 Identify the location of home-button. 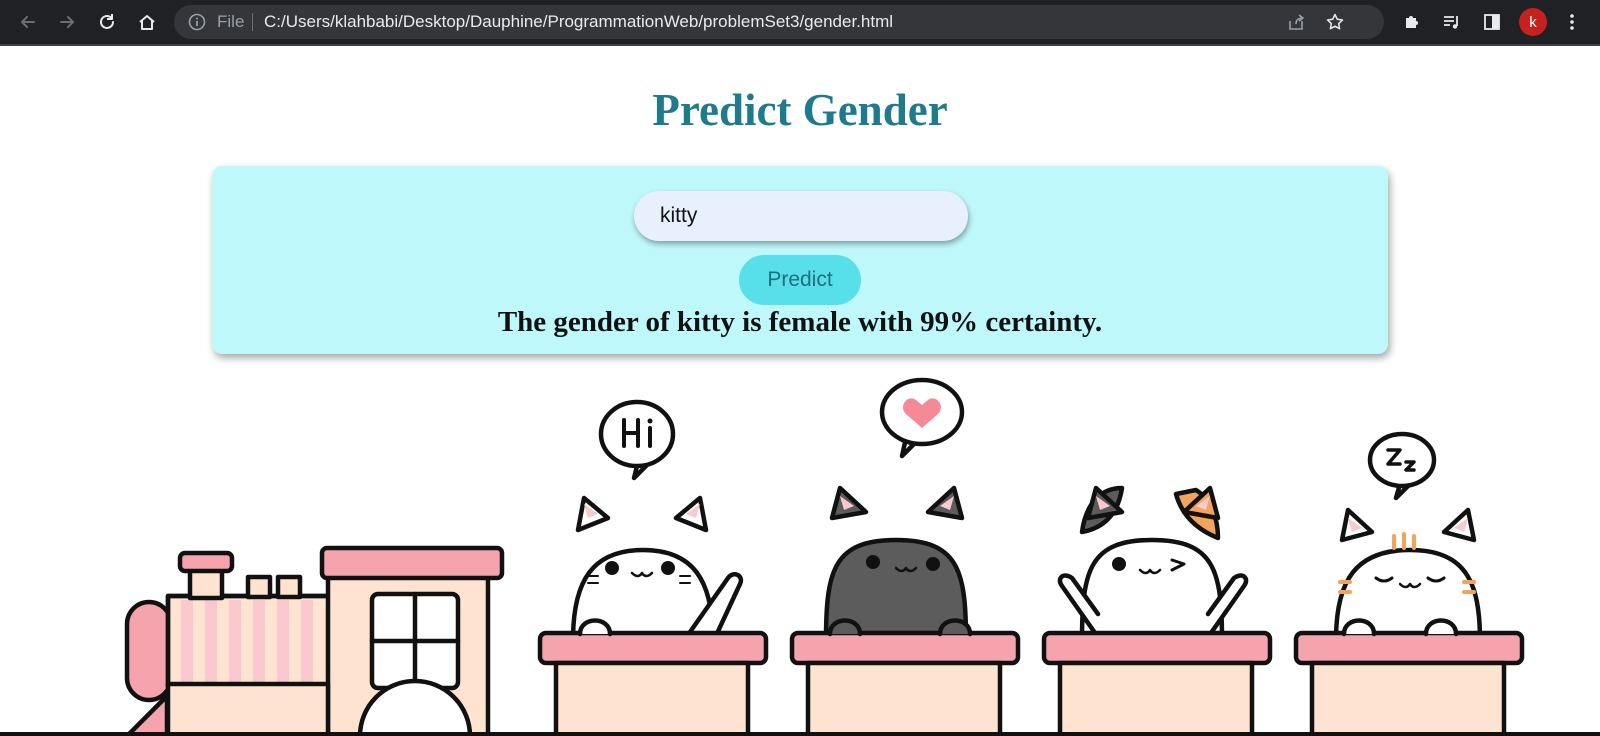
(147, 22).